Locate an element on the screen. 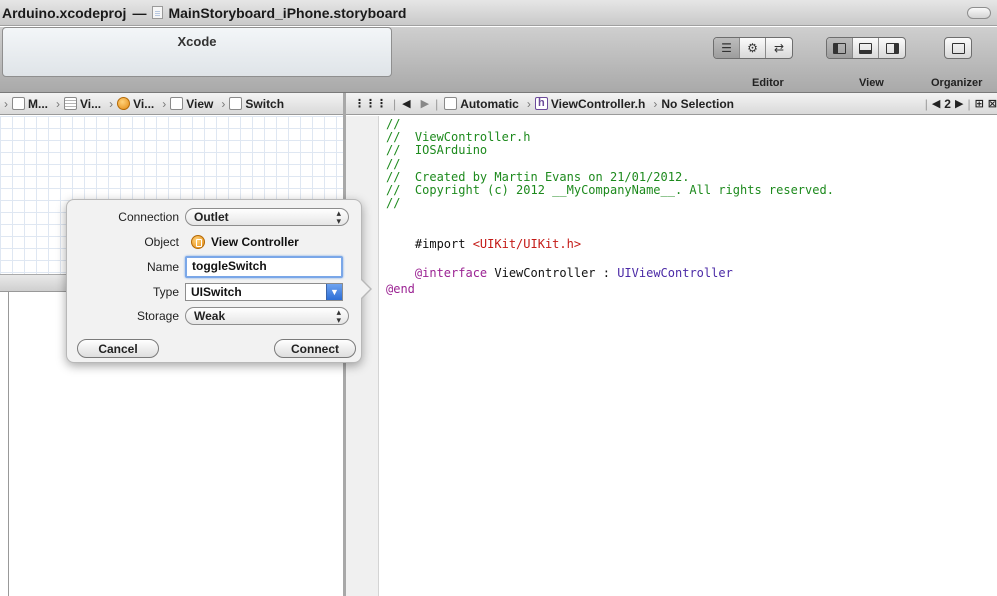 This screenshot has height=596, width=997. counterpart-counter: 2 is located at coordinates (947, 103).